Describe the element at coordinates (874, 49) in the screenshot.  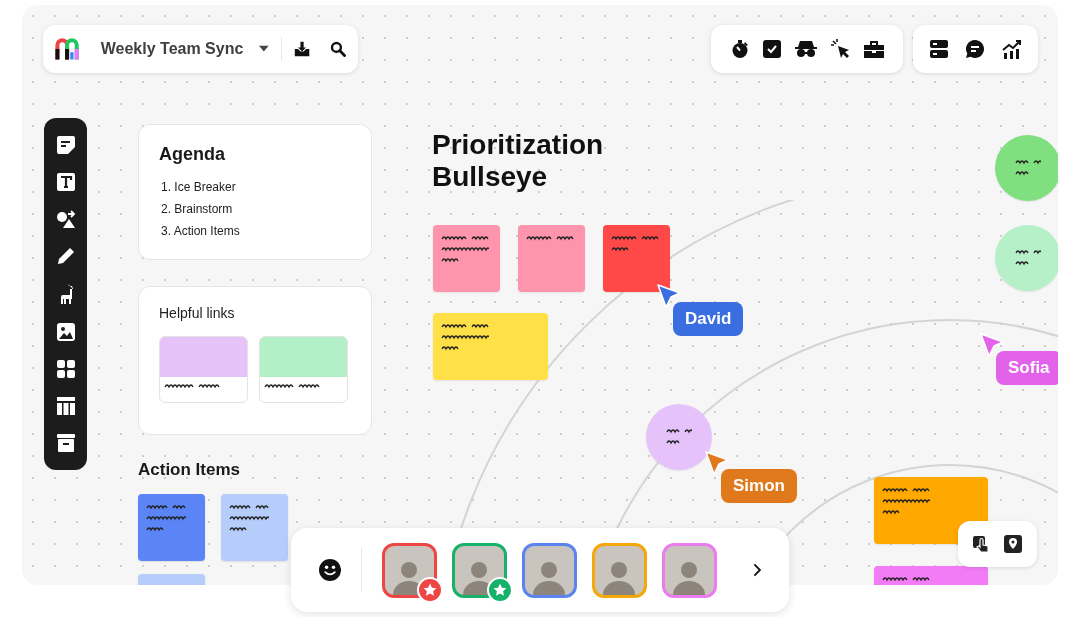
I see `toolbox-icon` at that location.